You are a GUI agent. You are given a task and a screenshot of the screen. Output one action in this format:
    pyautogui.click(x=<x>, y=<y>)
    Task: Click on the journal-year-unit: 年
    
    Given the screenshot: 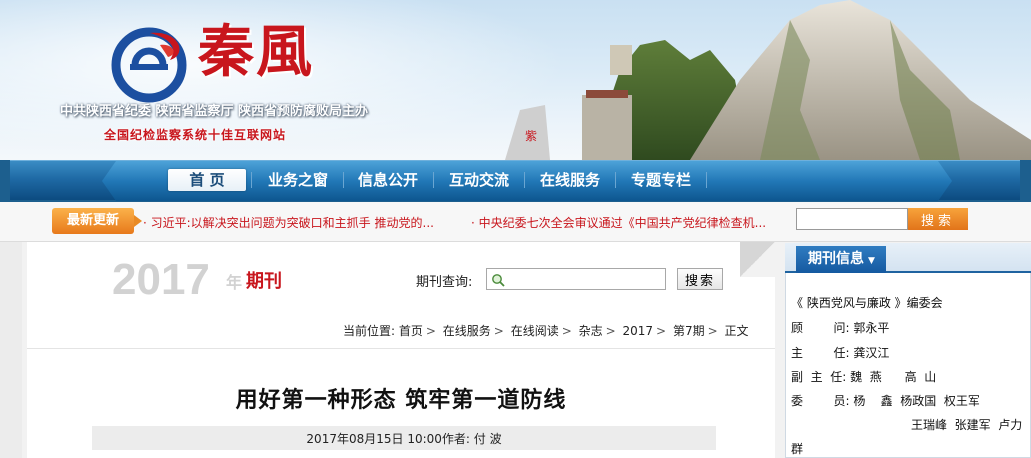 What is the action you would take?
    pyautogui.click(x=234, y=282)
    